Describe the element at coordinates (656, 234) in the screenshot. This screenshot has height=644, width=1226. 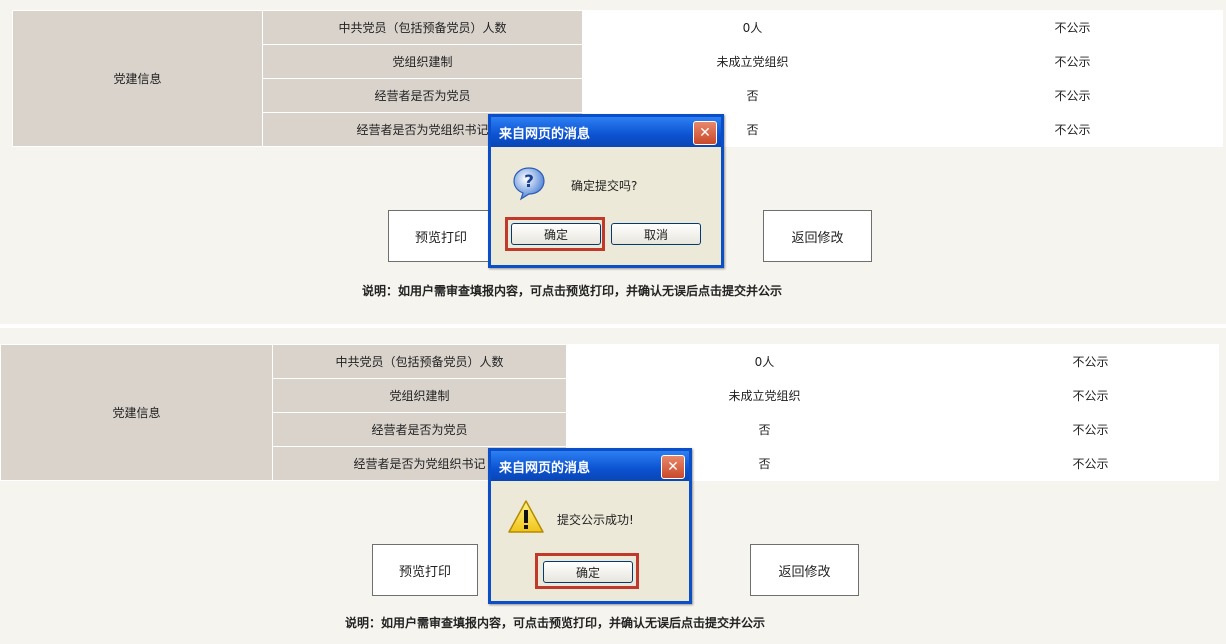
I see `cancel-button: 取消` at that location.